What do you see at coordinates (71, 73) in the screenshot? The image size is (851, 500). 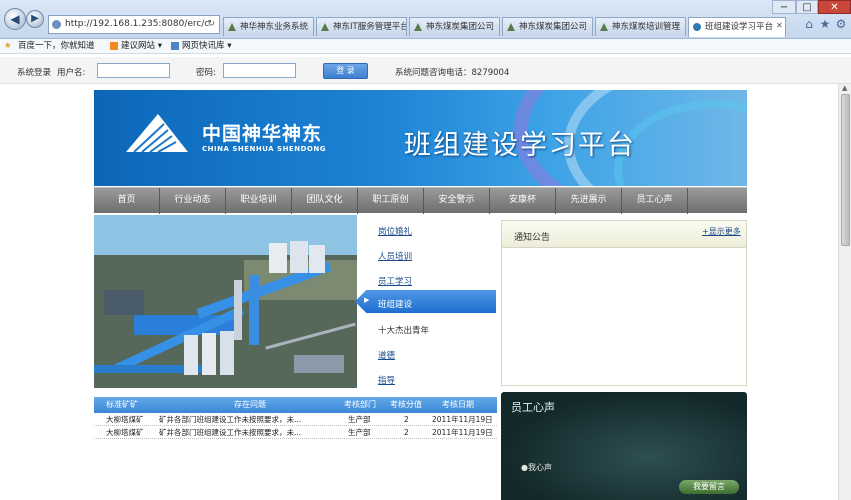 I see `username-label: 用户名:` at bounding box center [71, 73].